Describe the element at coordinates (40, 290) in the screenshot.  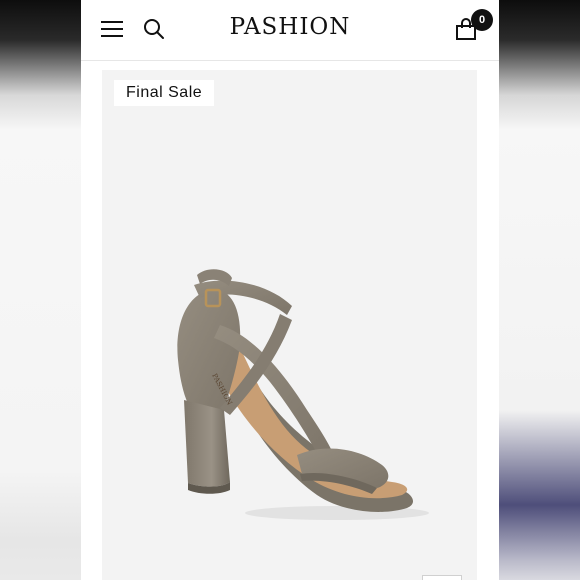
I see `blurred-backdrop-left` at that location.